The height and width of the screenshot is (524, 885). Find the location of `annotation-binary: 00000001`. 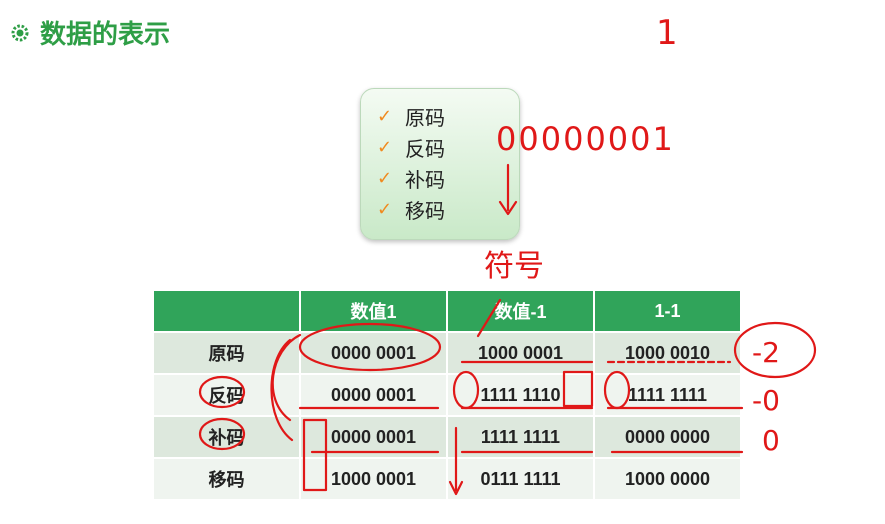

annotation-binary: 00000001 is located at coordinates (585, 139).